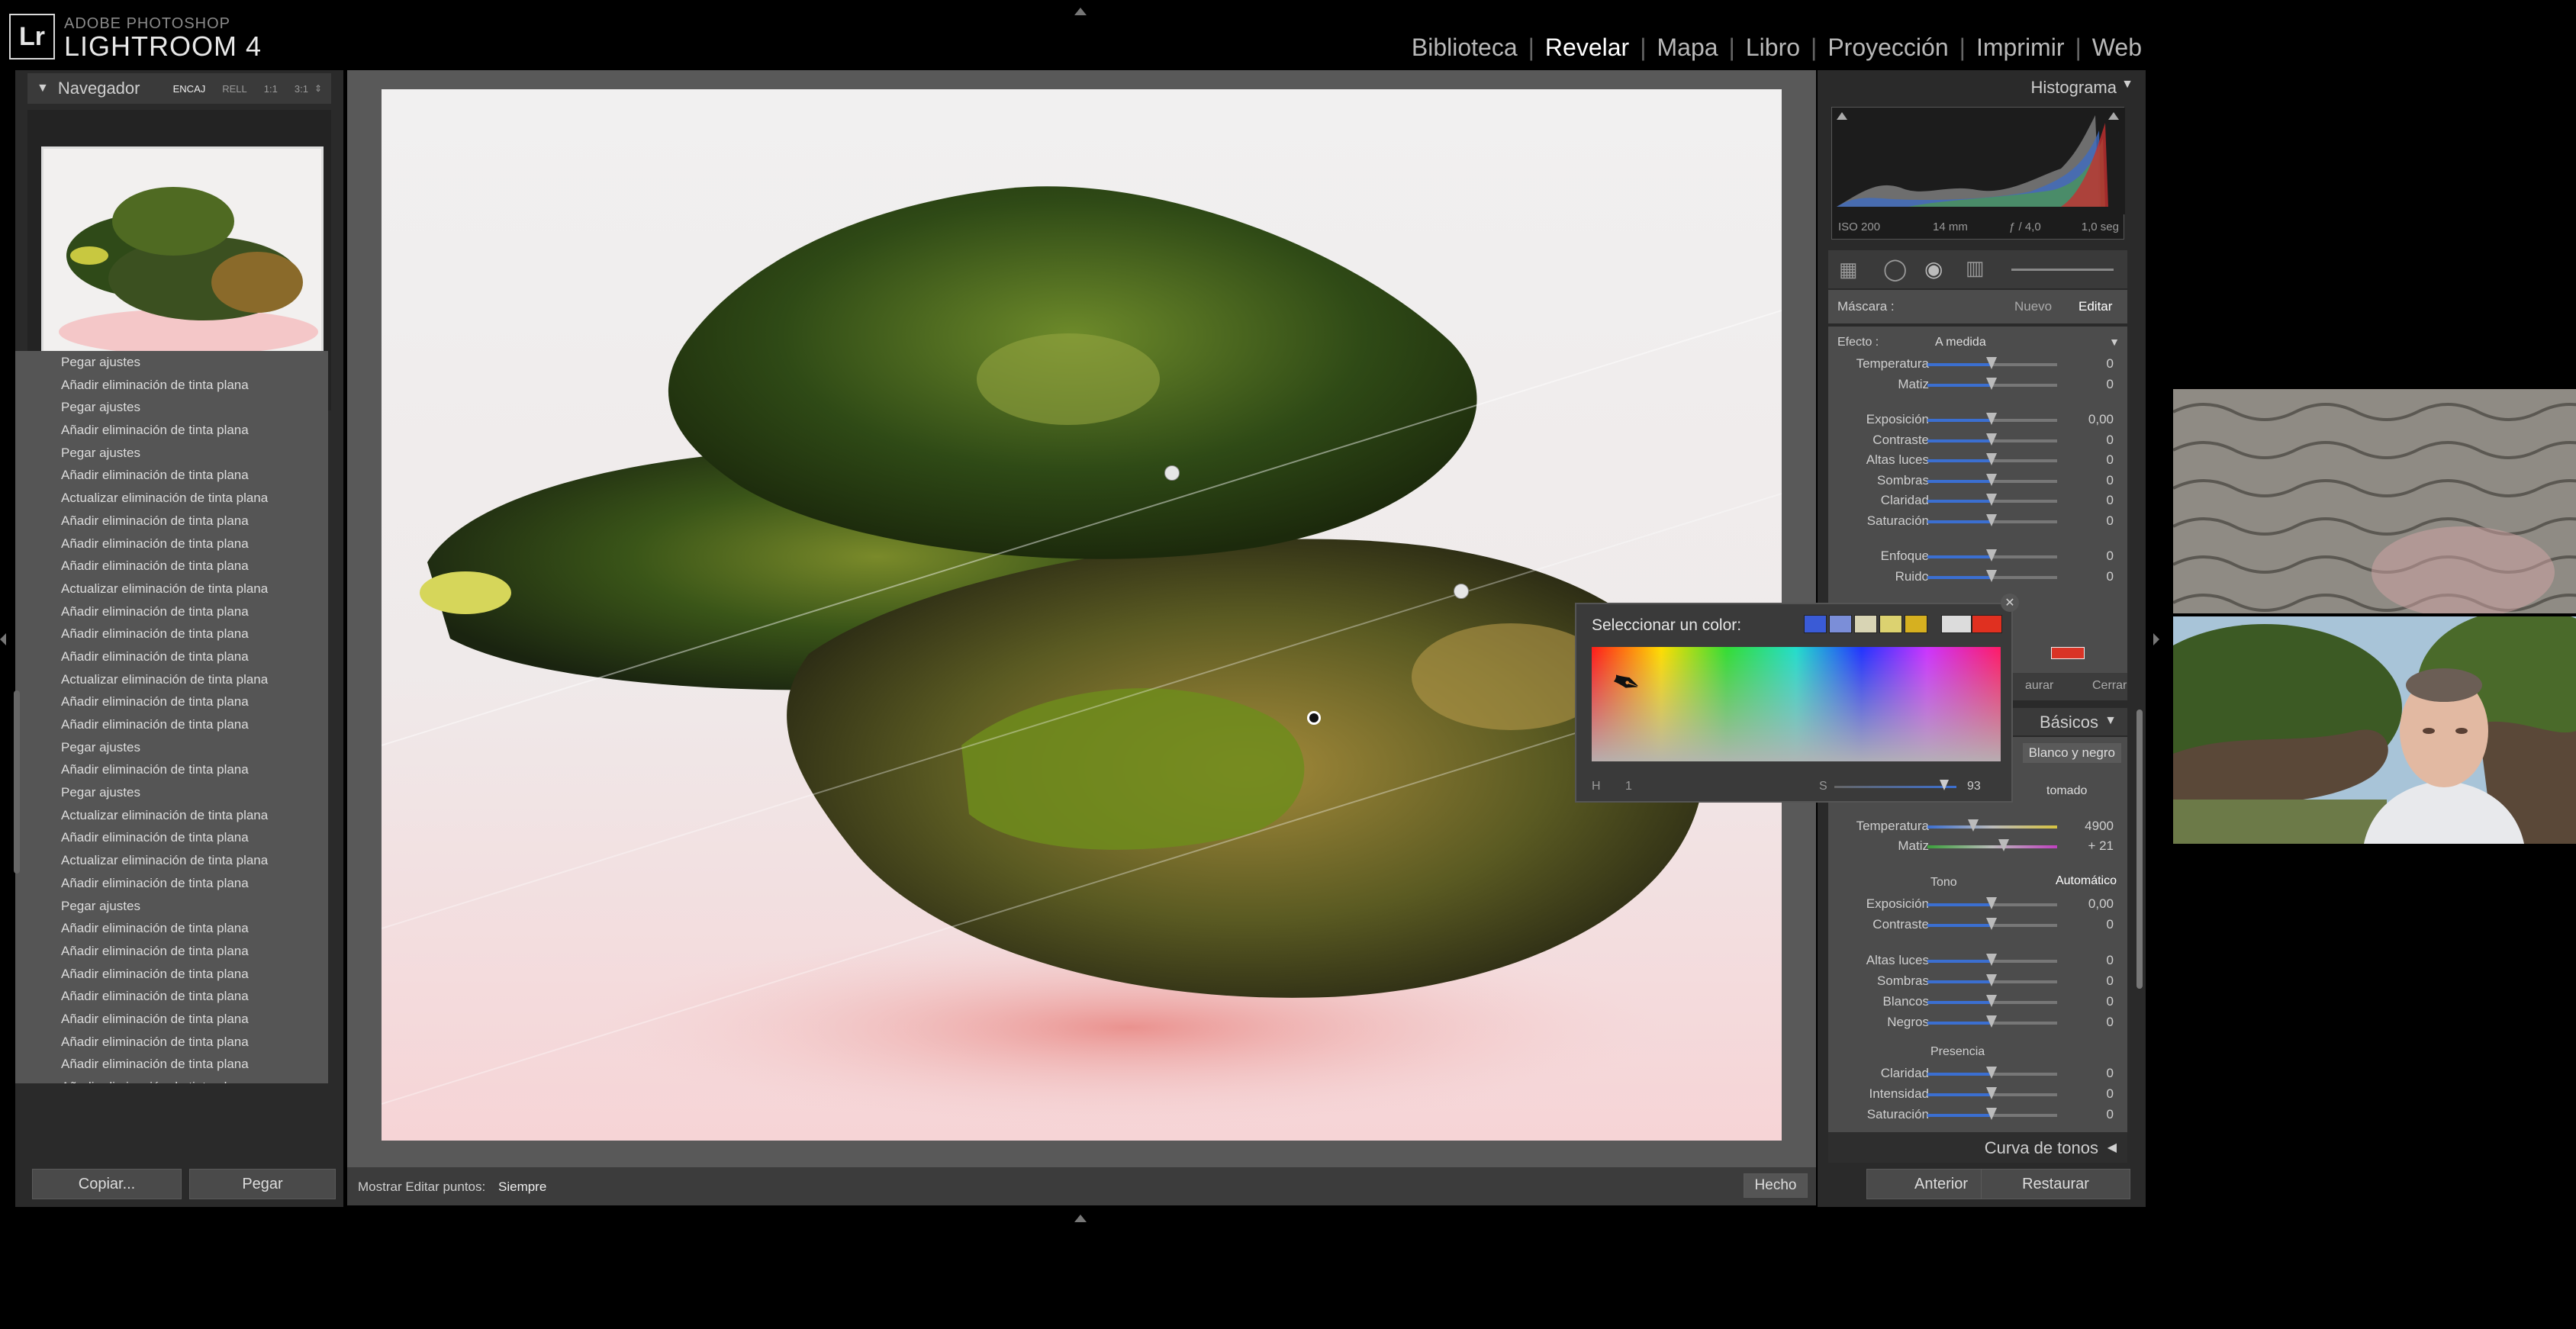 The image size is (2576, 1329). I want to click on close-icon: ✕, so click(2010, 603).